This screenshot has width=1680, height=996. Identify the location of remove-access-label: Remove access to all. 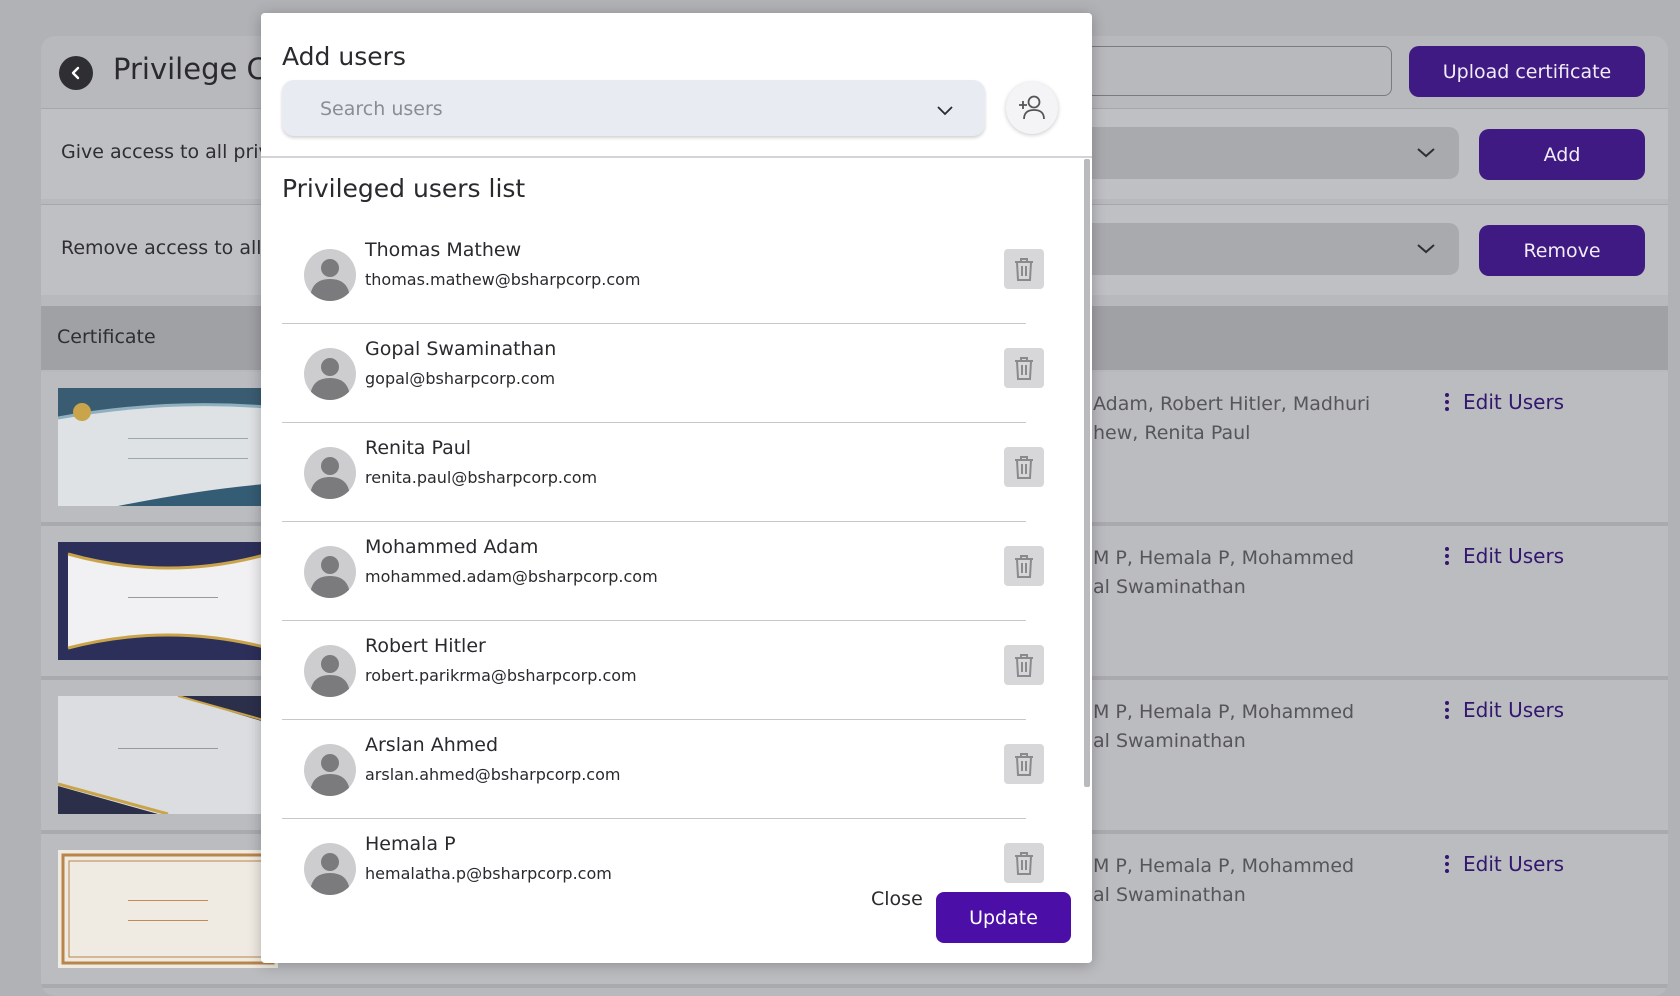
(161, 248).